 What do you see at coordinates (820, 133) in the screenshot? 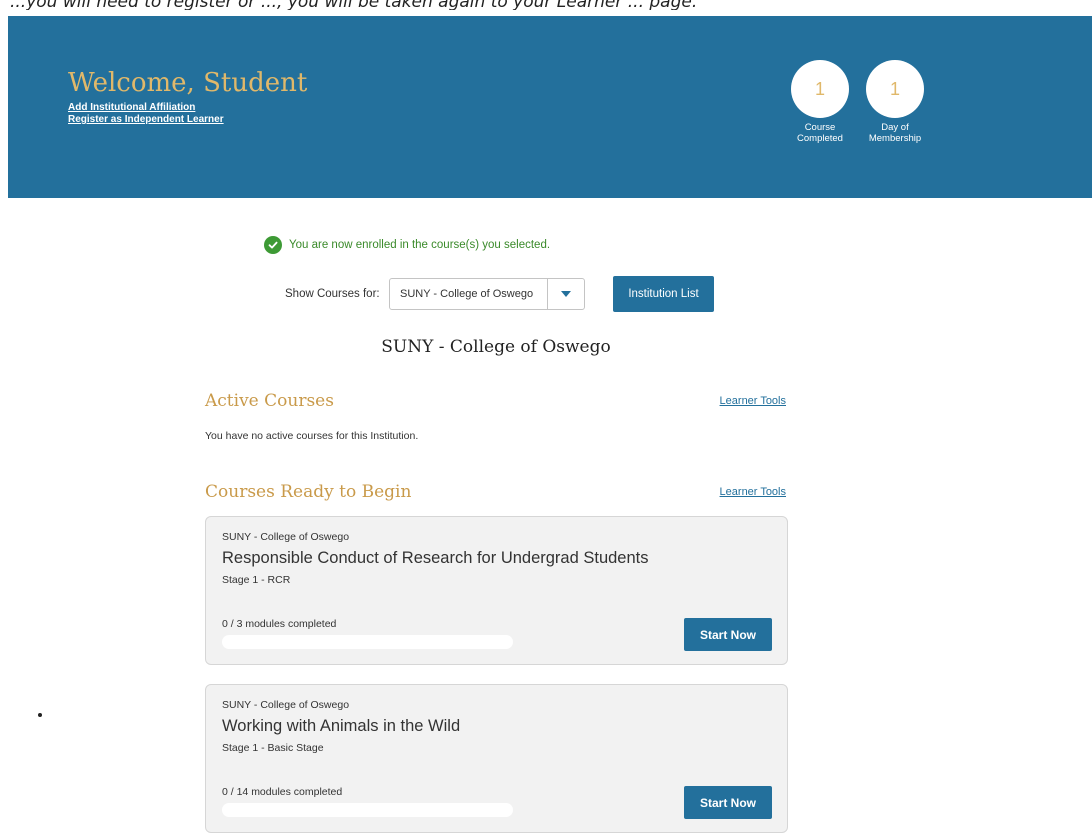
I see `courses-completed-label: Course Completed` at bounding box center [820, 133].